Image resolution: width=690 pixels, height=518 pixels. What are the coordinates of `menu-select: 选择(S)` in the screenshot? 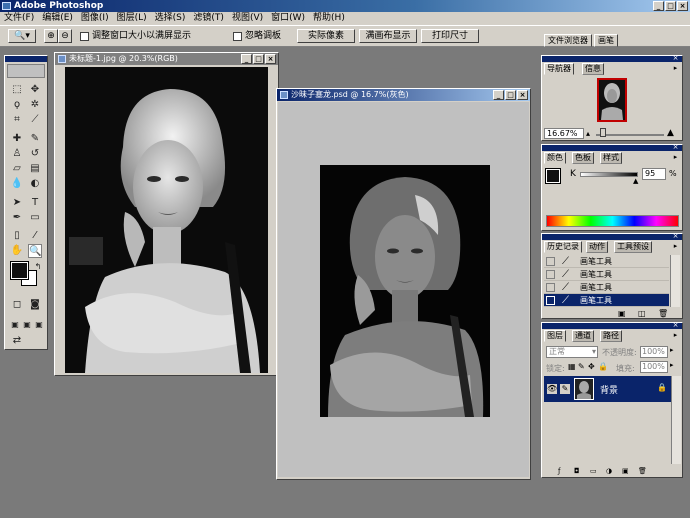 It's located at (170, 18).